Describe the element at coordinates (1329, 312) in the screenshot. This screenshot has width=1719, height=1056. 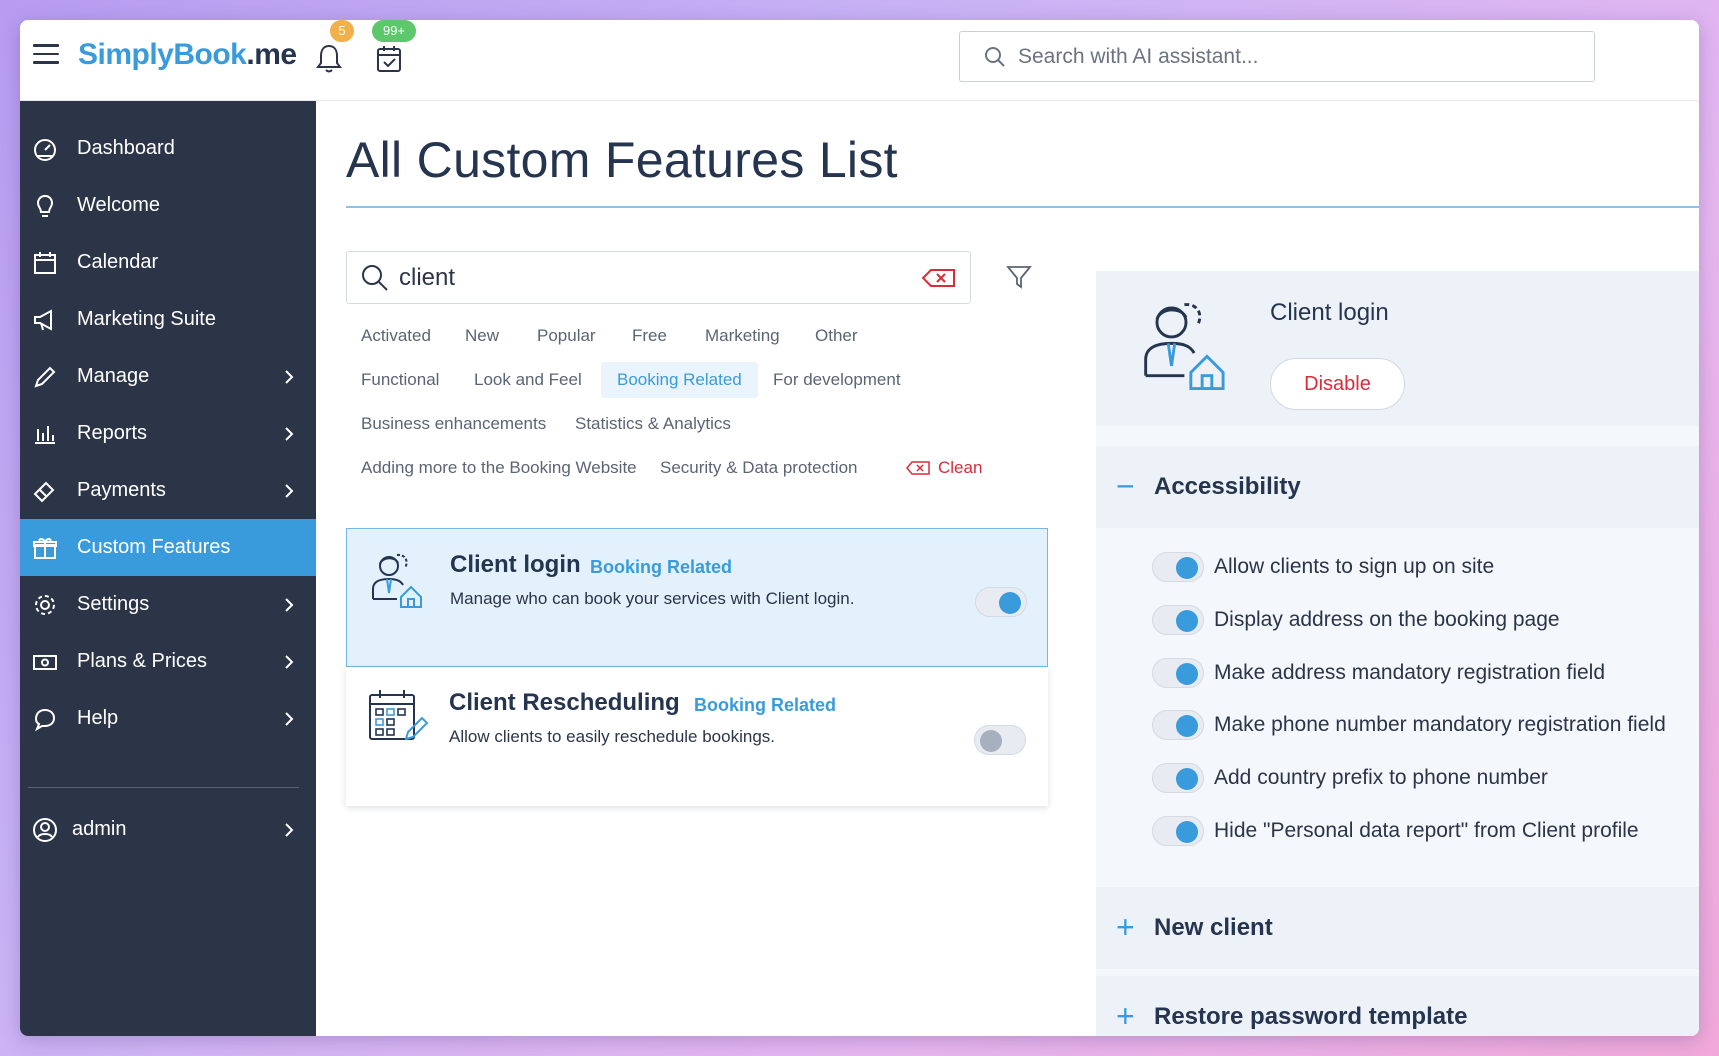
I see `detail-title: Client login` at that location.